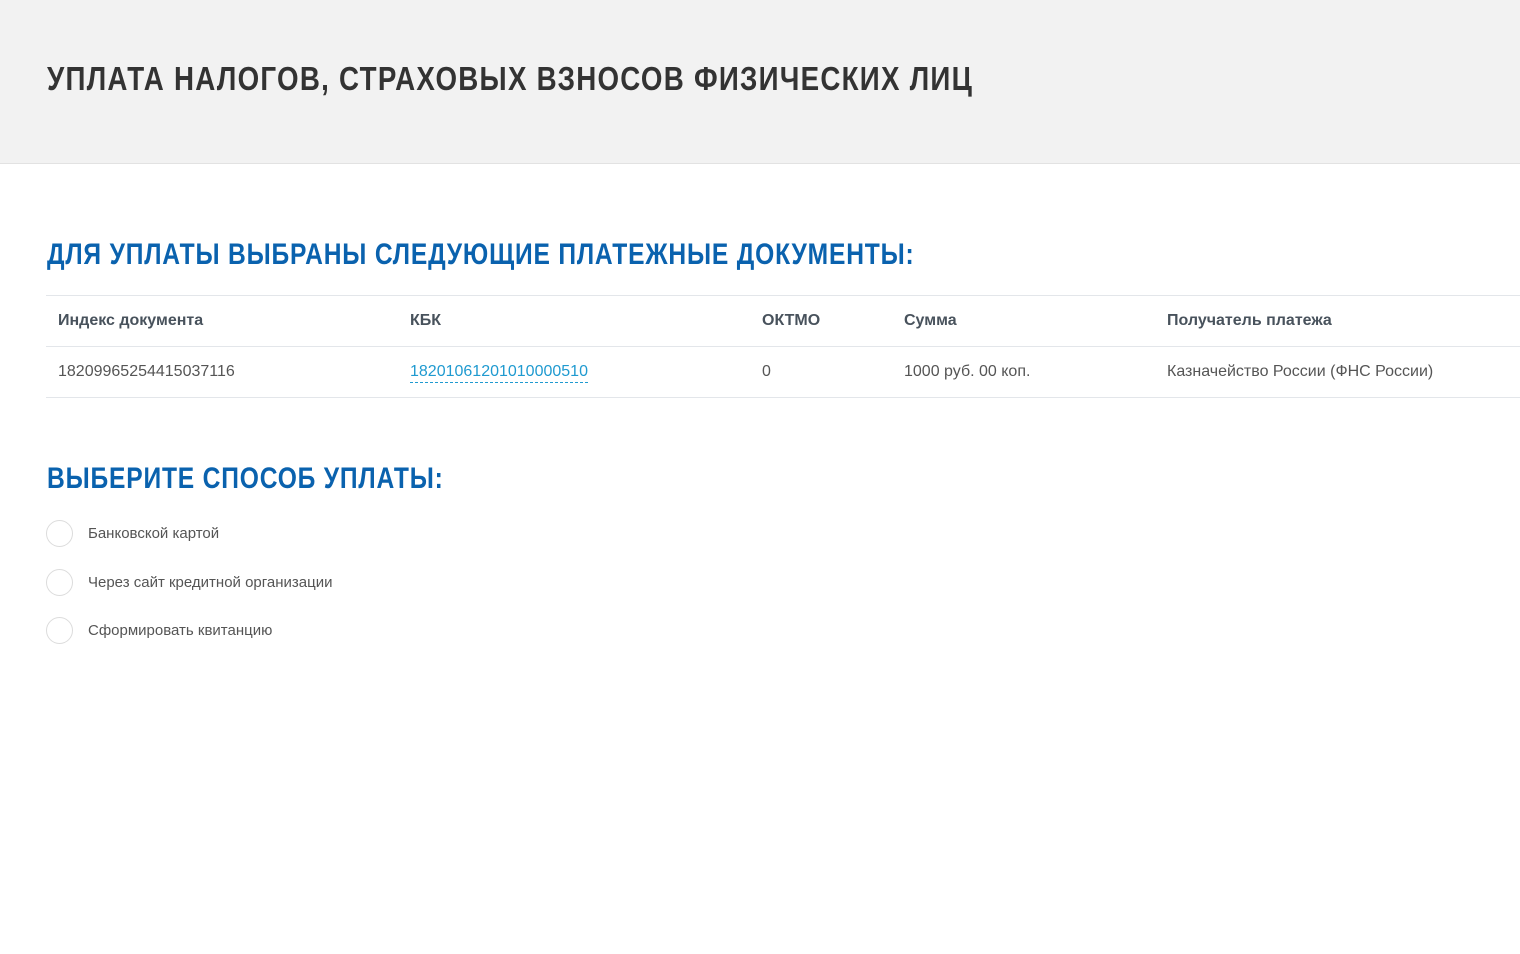 The height and width of the screenshot is (954, 1520). What do you see at coordinates (210, 582) in the screenshot?
I see `option-label: Через сайт кредитной организации` at bounding box center [210, 582].